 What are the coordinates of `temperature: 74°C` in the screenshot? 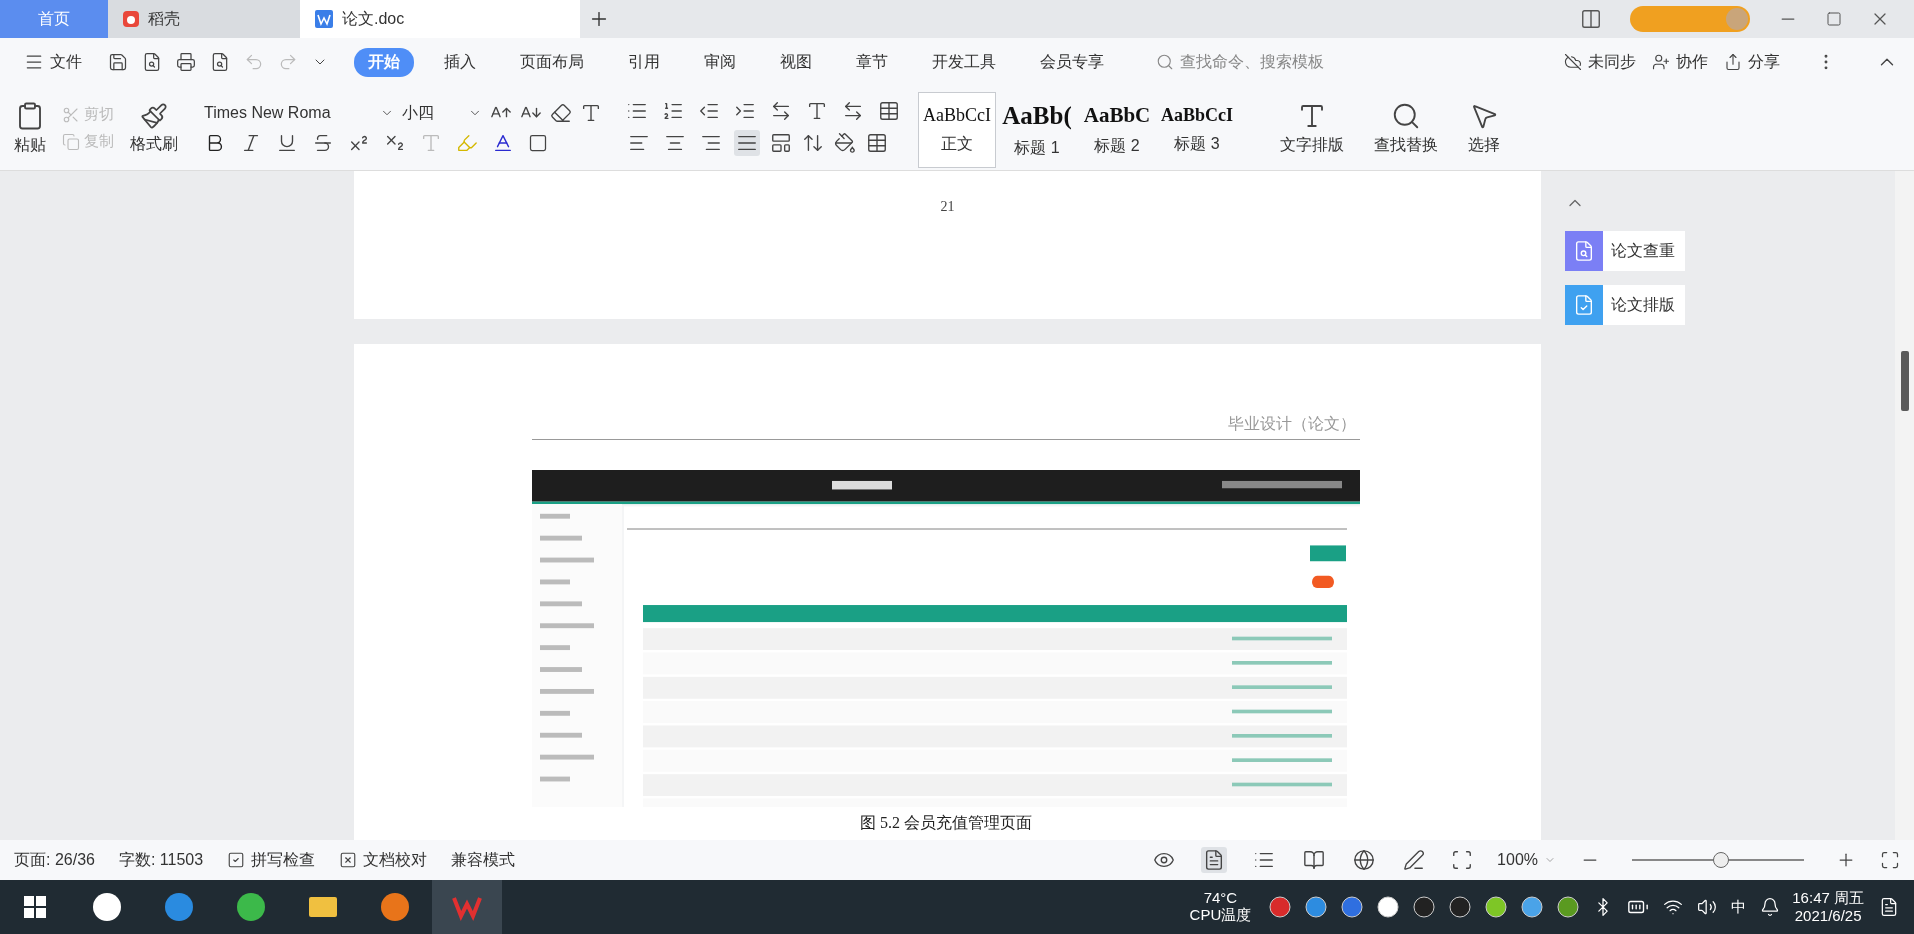 It's located at (1220, 897).